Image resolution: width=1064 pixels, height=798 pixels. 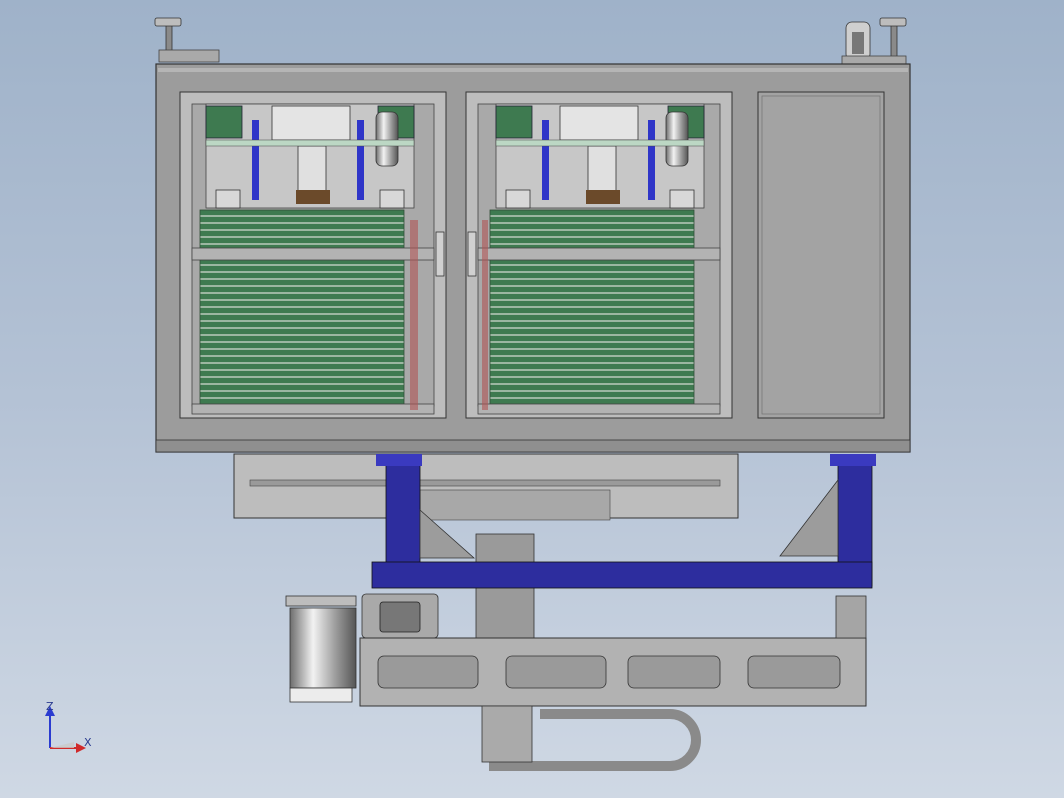 I want to click on leveling-foot-left, so click(x=187, y=40).